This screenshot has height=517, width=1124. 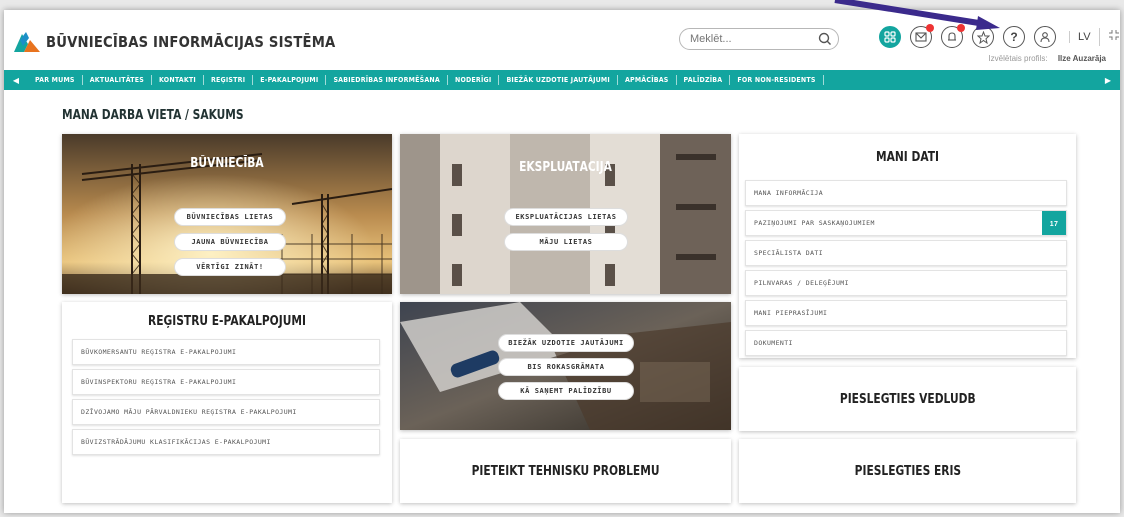 What do you see at coordinates (961, 28) in the screenshot?
I see `bell-badge` at bounding box center [961, 28].